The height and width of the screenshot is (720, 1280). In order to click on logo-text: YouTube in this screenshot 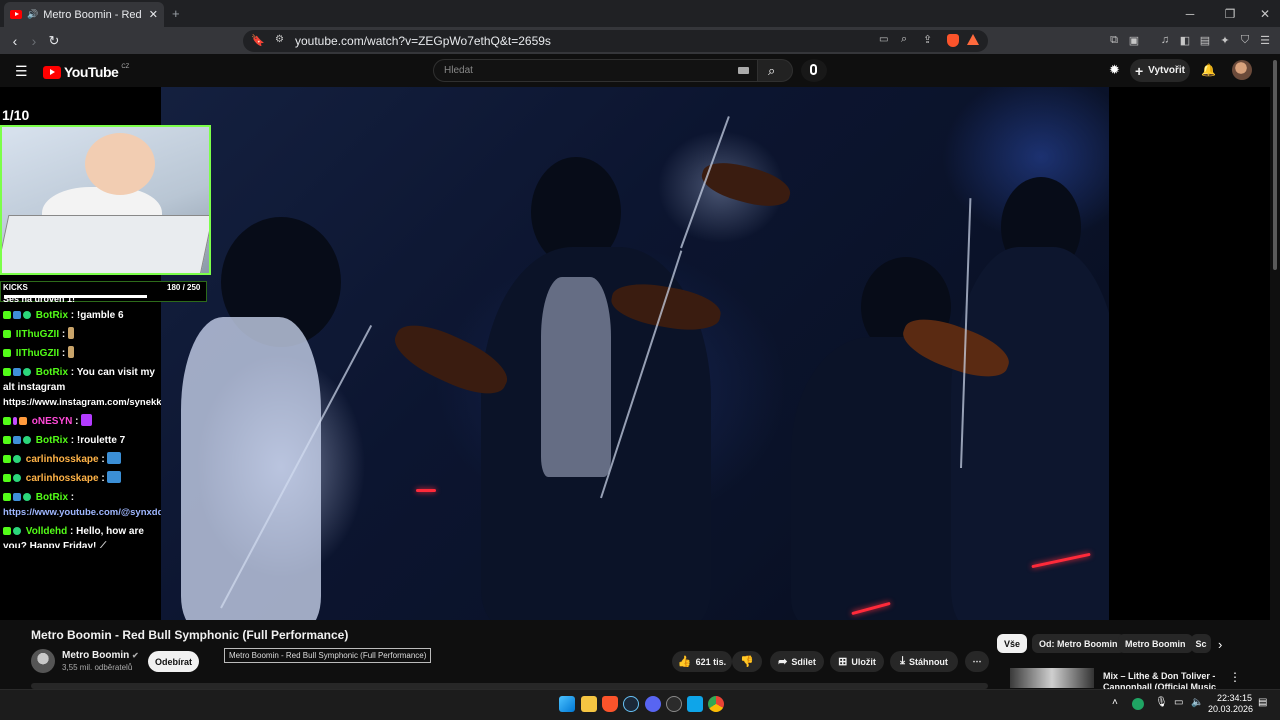, I will do `click(91, 72)`.